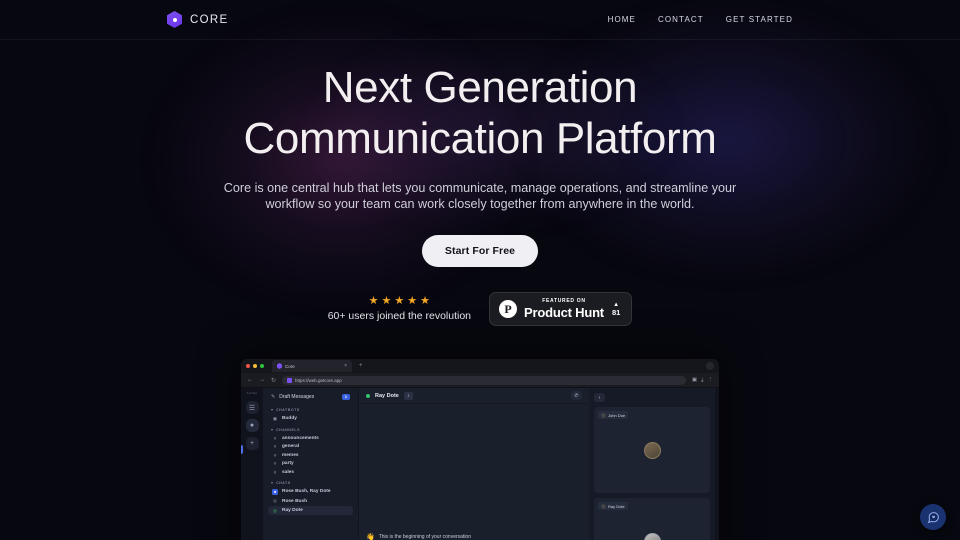 The height and width of the screenshot is (540, 960). What do you see at coordinates (262, 366) in the screenshot?
I see `maximize-window-icon` at bounding box center [262, 366].